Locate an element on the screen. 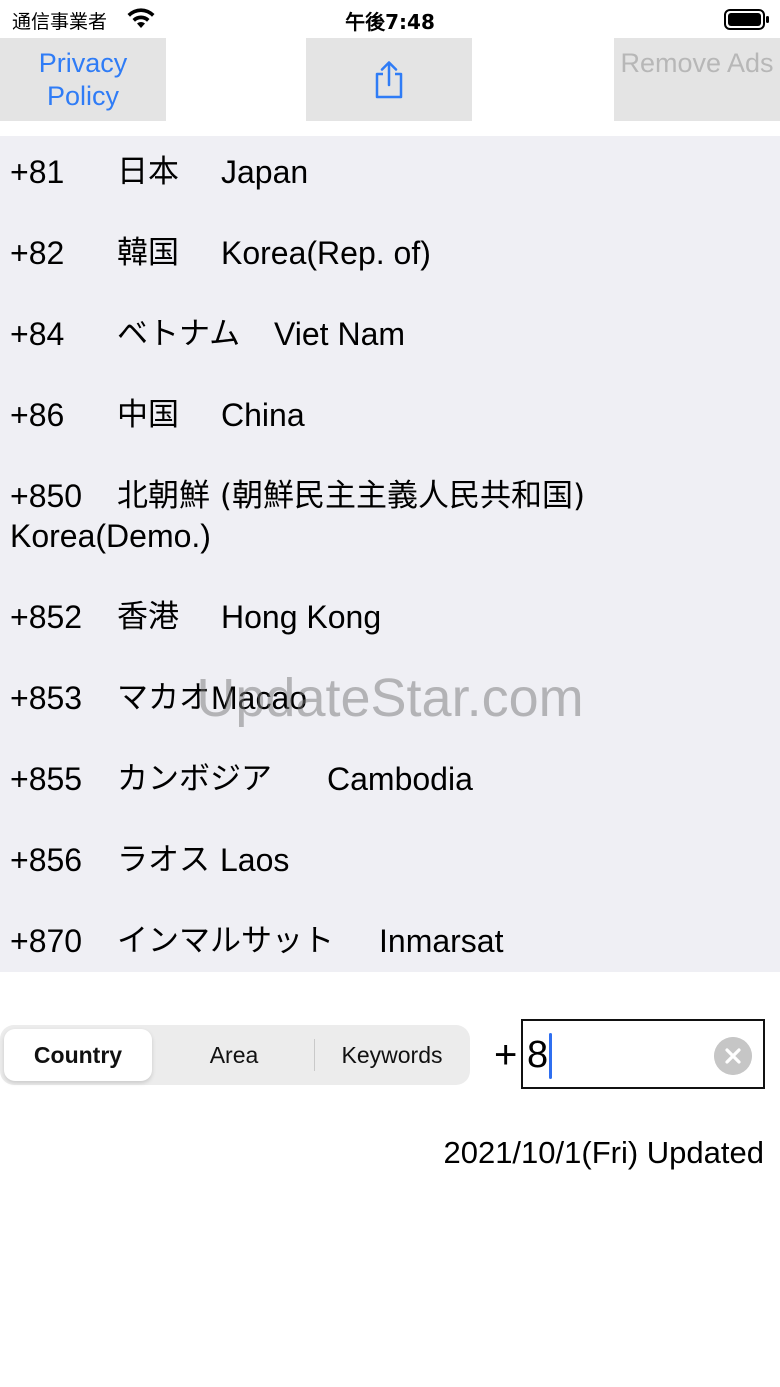  country-name-ja: マカオ is located at coordinates (163, 698).